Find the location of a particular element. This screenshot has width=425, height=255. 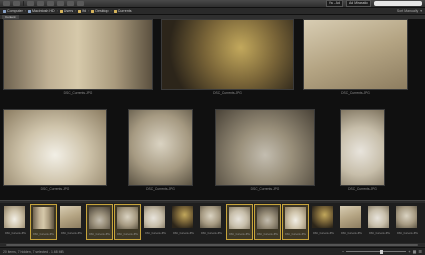

breadcrumb-desktop: Desktop is located at coordinates (100, 11).